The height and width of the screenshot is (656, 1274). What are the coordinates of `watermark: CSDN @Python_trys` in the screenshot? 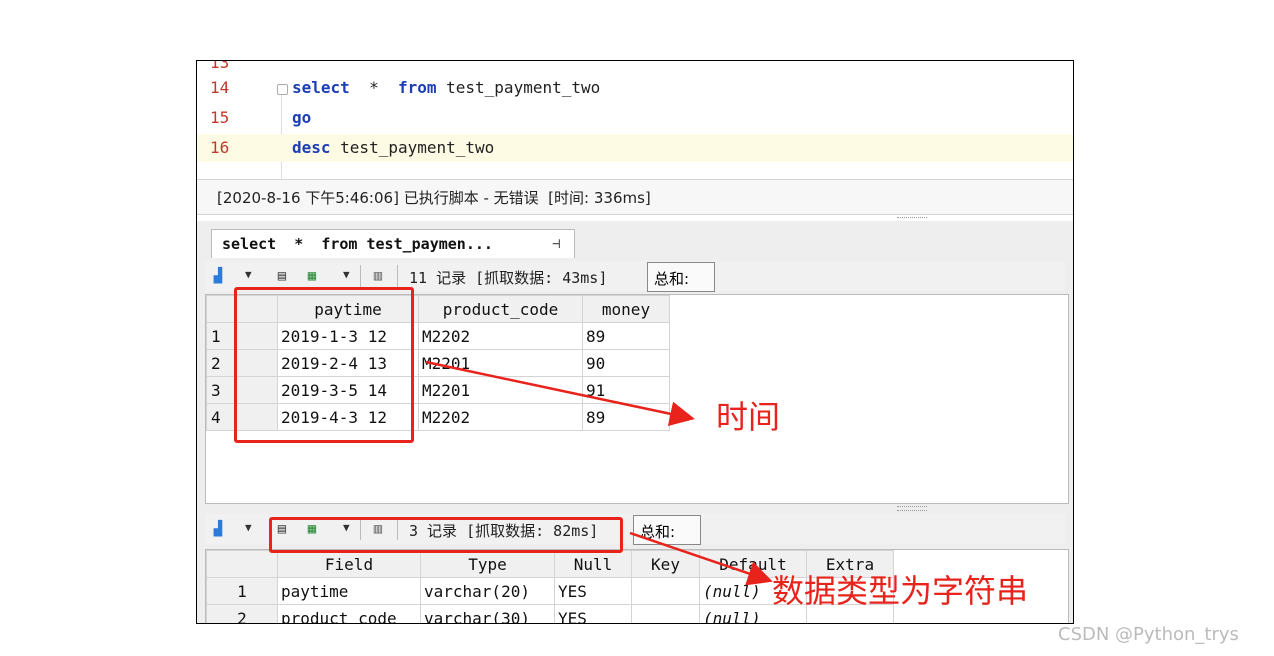 It's located at (1148, 634).